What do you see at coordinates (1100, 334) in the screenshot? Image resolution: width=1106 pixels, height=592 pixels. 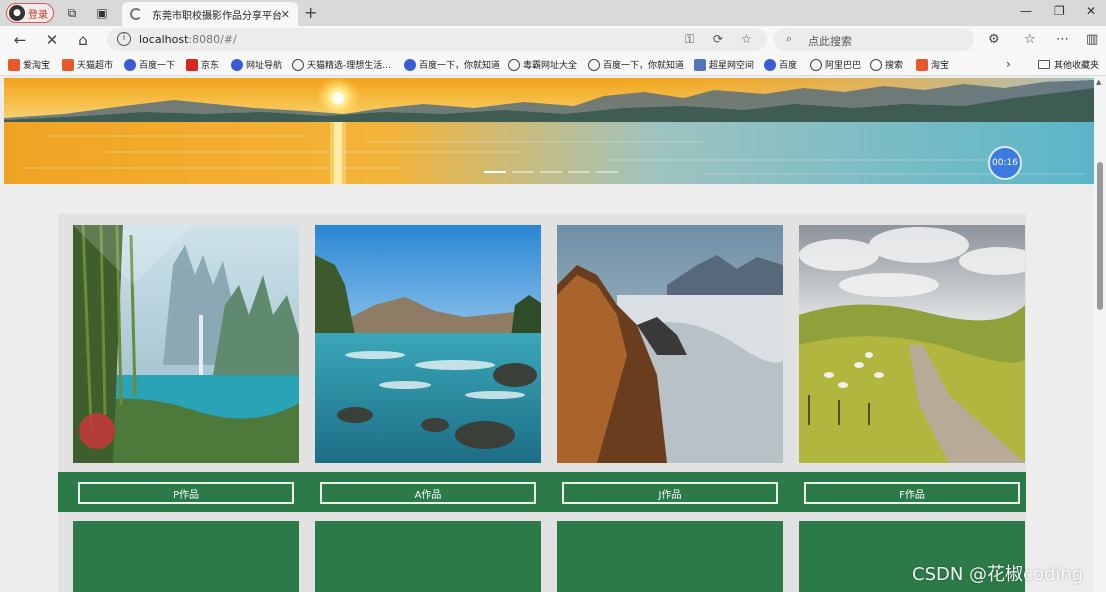 I see `page-scrollbar: ▲` at bounding box center [1100, 334].